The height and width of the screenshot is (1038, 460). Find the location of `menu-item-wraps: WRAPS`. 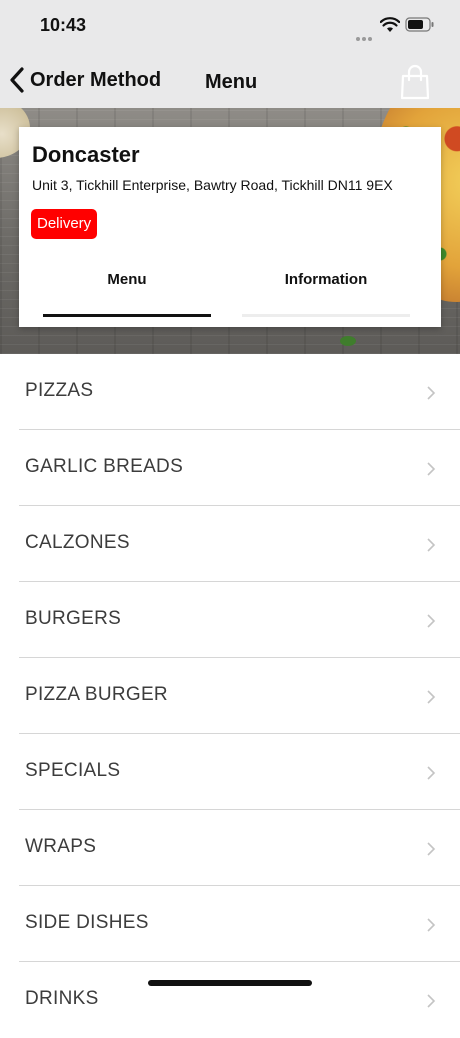

menu-item-wraps: WRAPS is located at coordinates (230, 848).